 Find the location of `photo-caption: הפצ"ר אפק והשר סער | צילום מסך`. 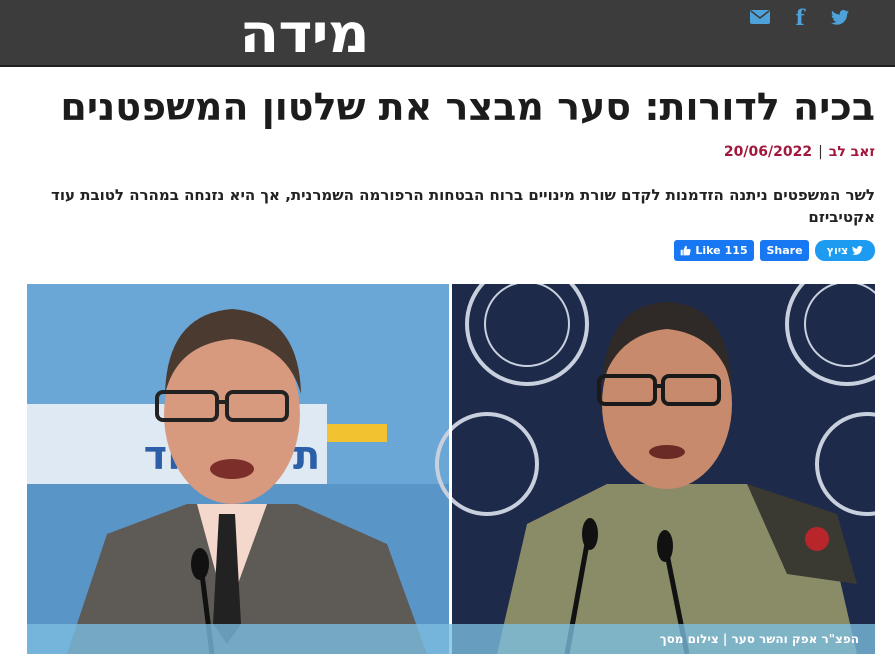

photo-caption: הפצ"ר אפק והשר סער | צילום מסך is located at coordinates (451, 639).